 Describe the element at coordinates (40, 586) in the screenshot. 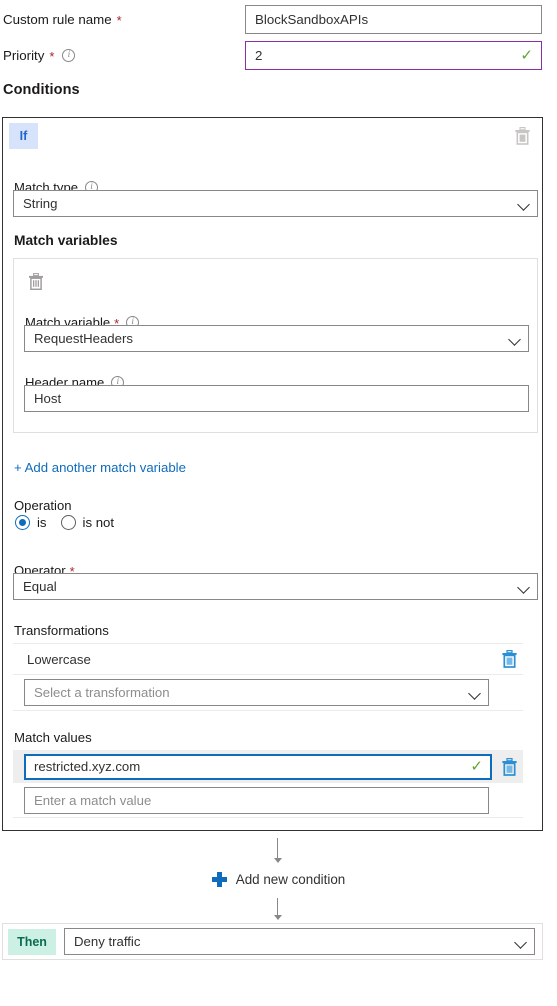

I see `operator-value: Equal` at that location.